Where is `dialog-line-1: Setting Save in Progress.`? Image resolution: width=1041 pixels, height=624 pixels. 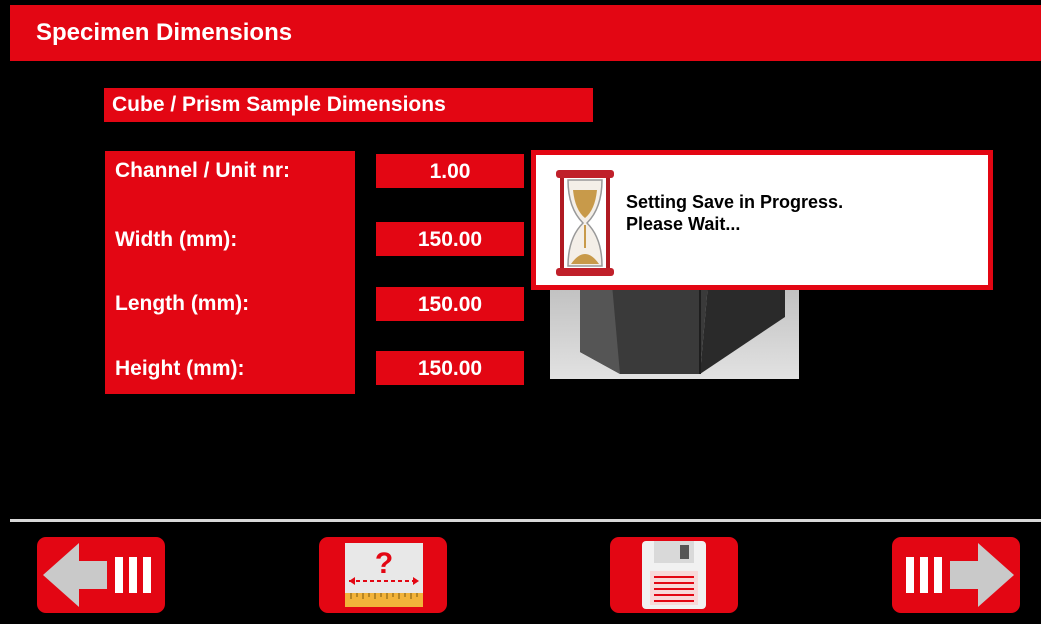
dialog-line-1: Setting Save in Progress. is located at coordinates (735, 202).